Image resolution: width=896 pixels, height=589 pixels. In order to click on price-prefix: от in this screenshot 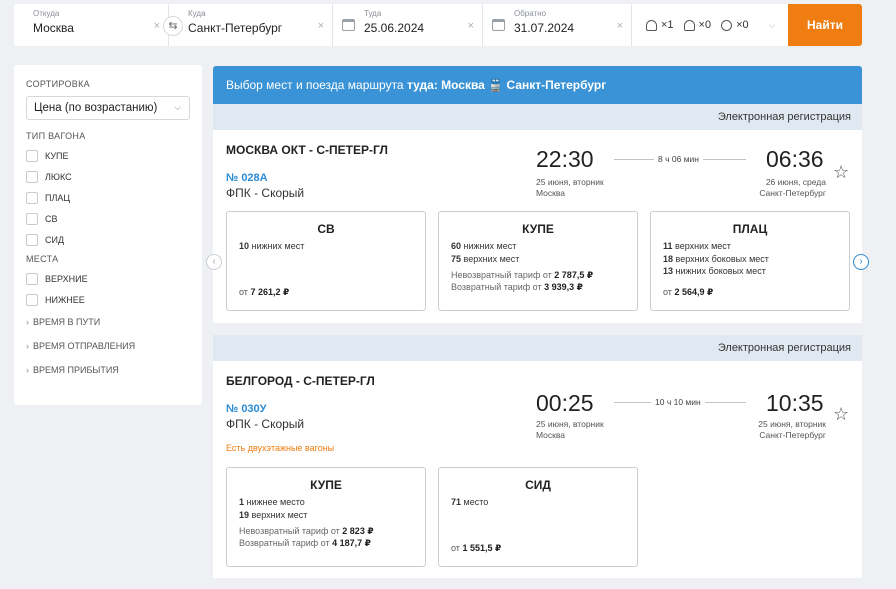, I will do `click(669, 292)`.